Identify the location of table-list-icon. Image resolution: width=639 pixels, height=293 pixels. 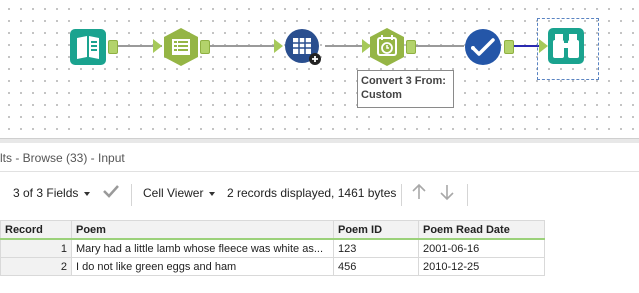
(181, 47).